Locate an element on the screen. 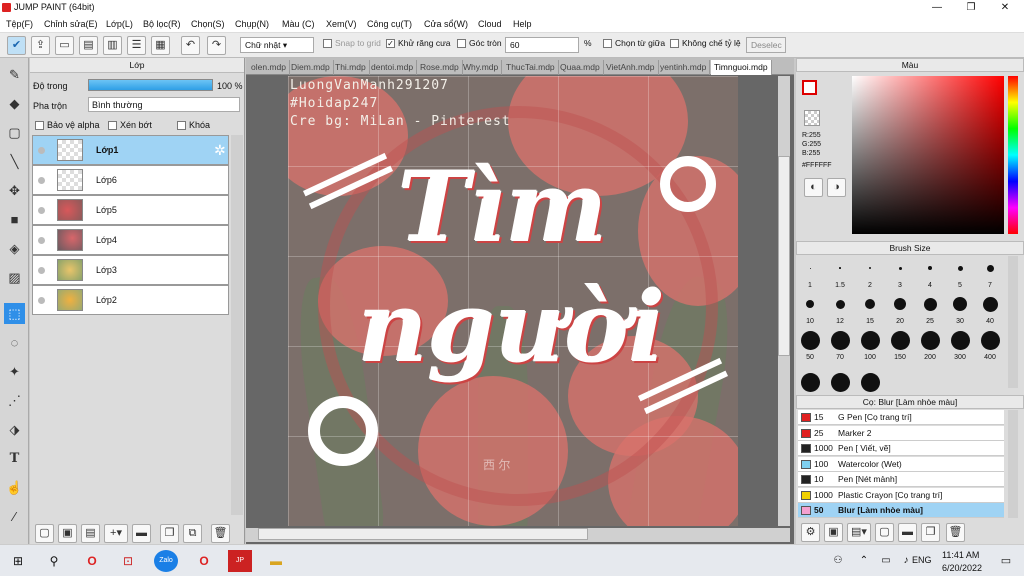 The height and width of the screenshot is (576, 1024). tab-rose: Rose.mdp is located at coordinates (440, 67).